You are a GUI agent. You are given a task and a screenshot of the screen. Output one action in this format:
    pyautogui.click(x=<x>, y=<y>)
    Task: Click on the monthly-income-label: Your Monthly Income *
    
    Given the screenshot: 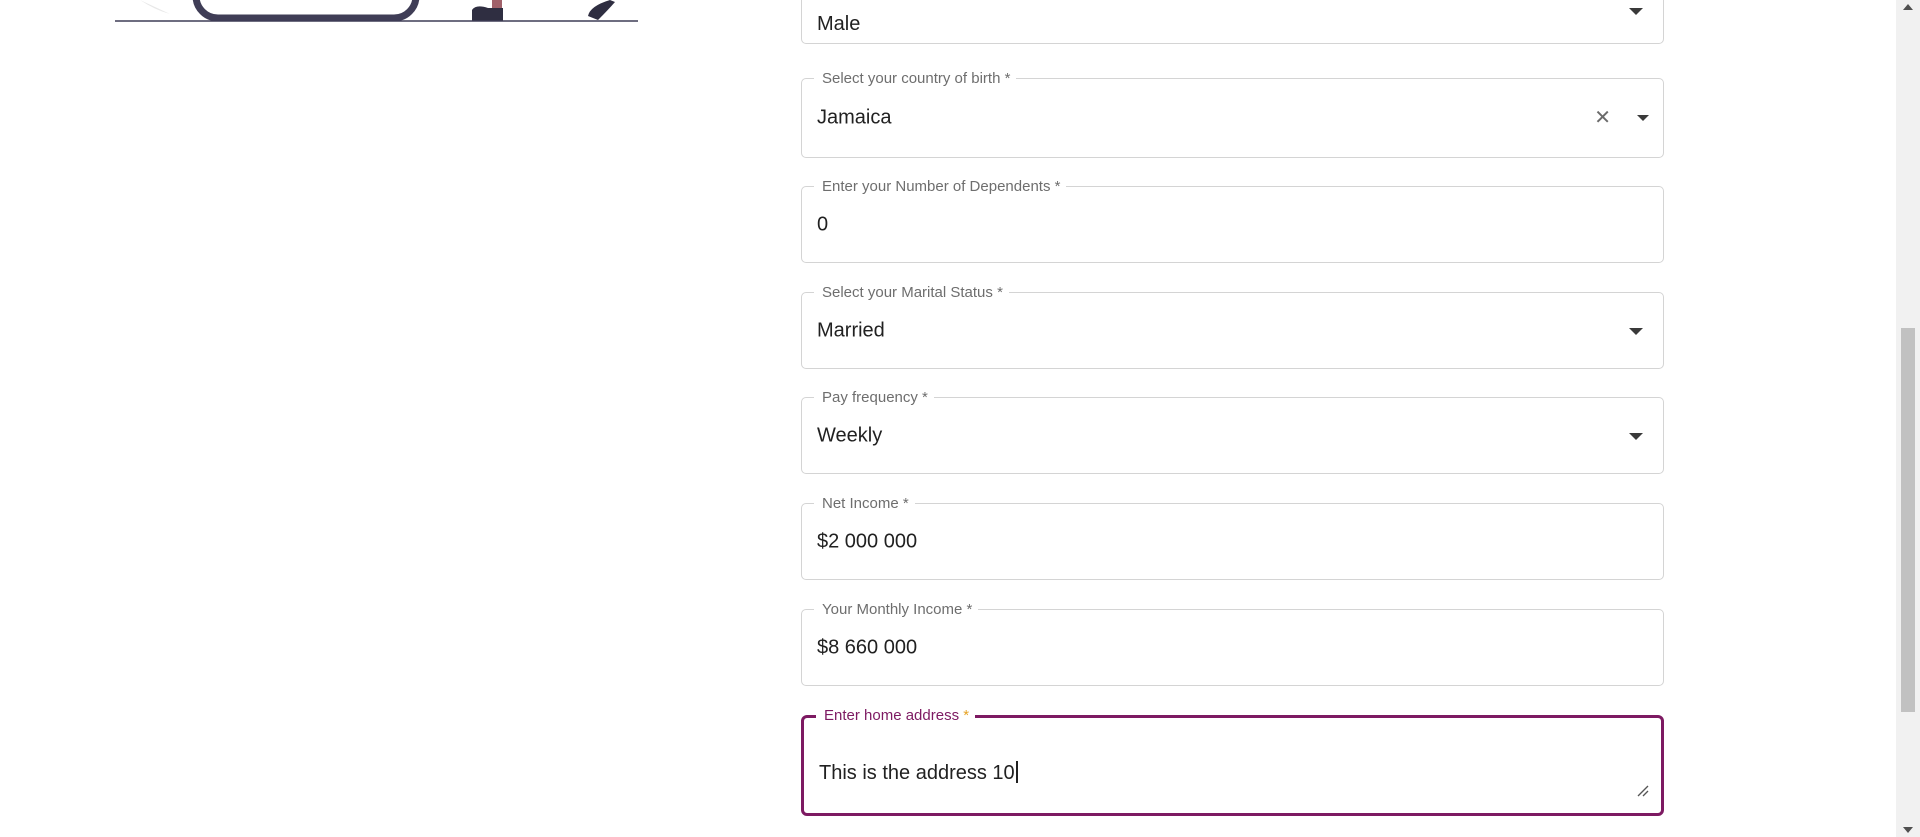 What is the action you would take?
    pyautogui.click(x=896, y=610)
    